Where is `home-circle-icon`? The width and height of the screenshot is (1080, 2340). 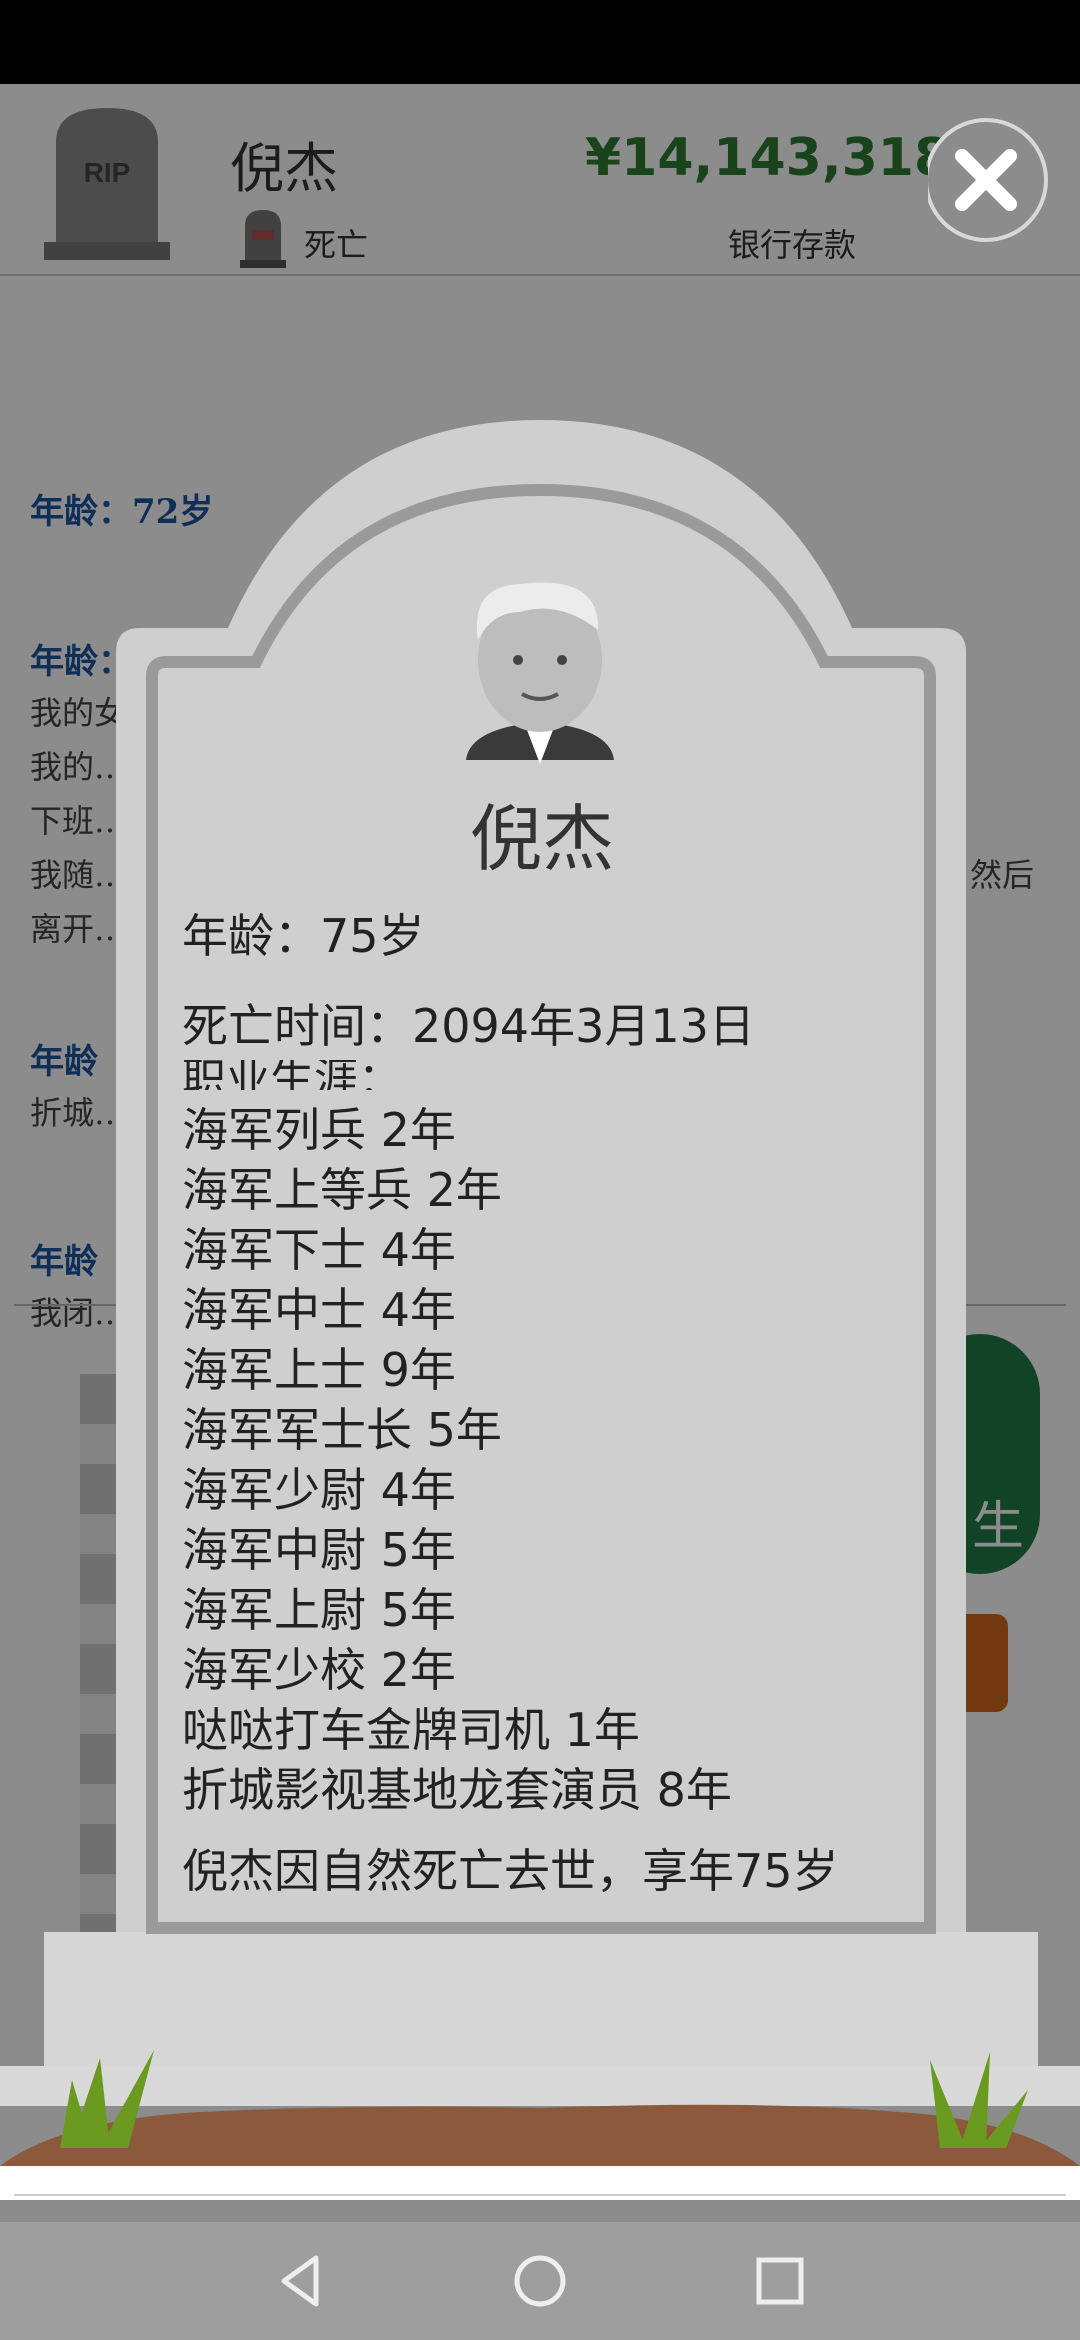
home-circle-icon is located at coordinates (540, 2281).